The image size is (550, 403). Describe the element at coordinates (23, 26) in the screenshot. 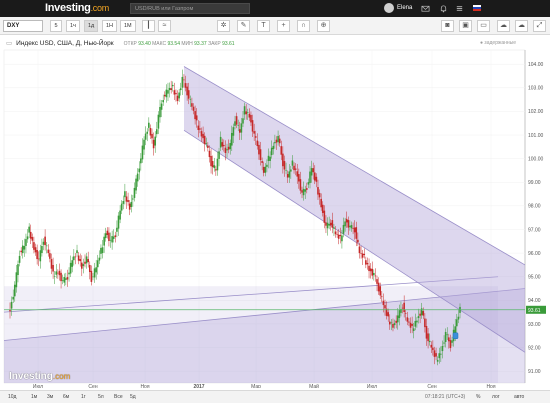

I see `symbol-input: DXY` at that location.